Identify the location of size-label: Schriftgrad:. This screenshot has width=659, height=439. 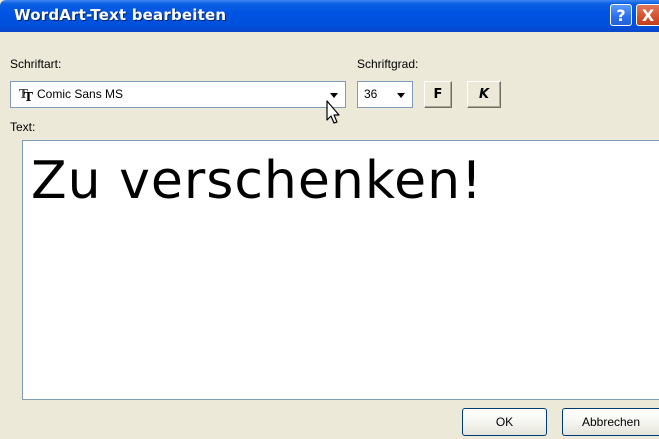
(388, 64).